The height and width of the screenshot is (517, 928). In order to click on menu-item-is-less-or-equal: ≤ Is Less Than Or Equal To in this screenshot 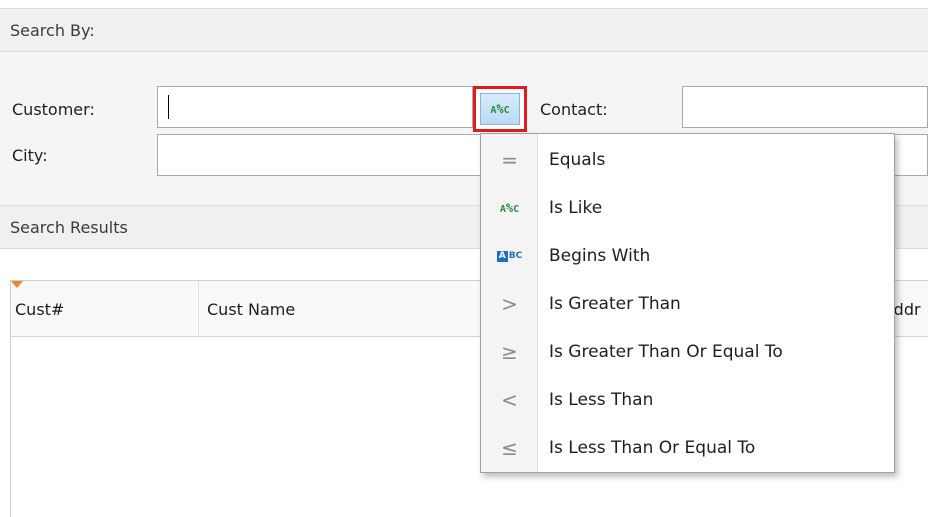, I will do `click(687, 448)`.